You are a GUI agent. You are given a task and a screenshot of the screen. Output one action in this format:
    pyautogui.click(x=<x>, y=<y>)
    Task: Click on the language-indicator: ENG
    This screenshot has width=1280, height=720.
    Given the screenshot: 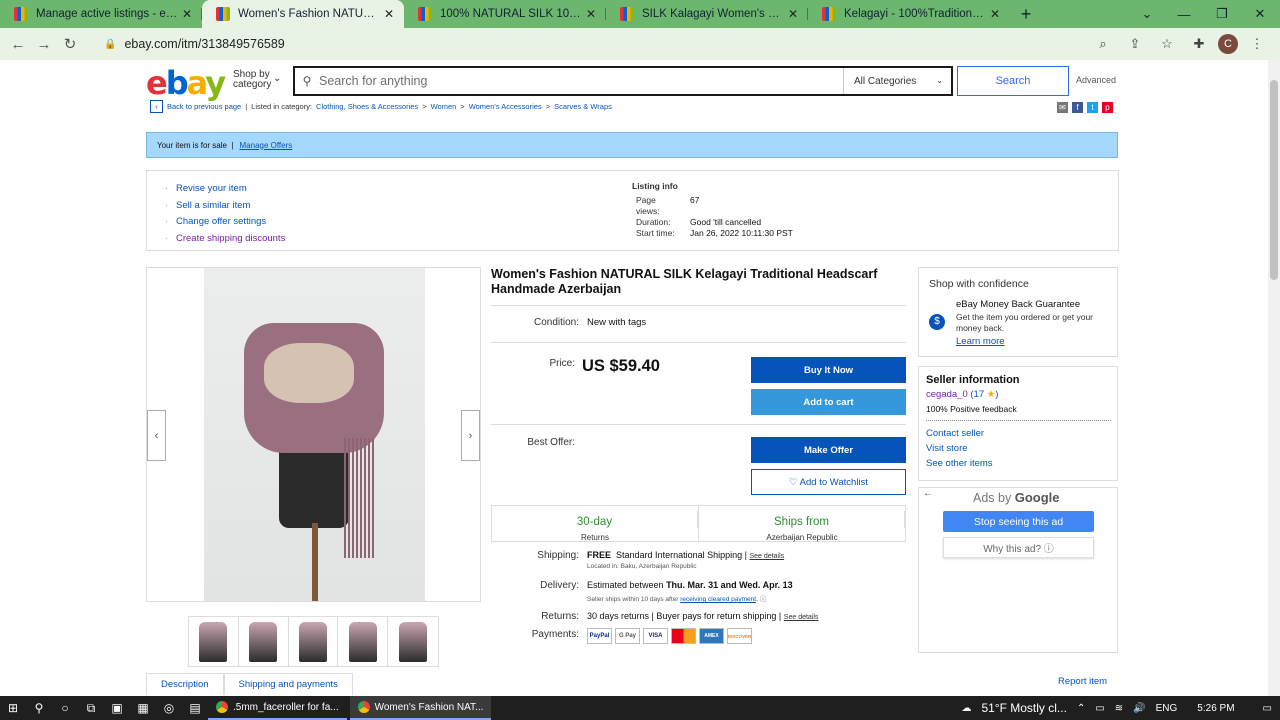 What is the action you would take?
    pyautogui.click(x=1167, y=708)
    